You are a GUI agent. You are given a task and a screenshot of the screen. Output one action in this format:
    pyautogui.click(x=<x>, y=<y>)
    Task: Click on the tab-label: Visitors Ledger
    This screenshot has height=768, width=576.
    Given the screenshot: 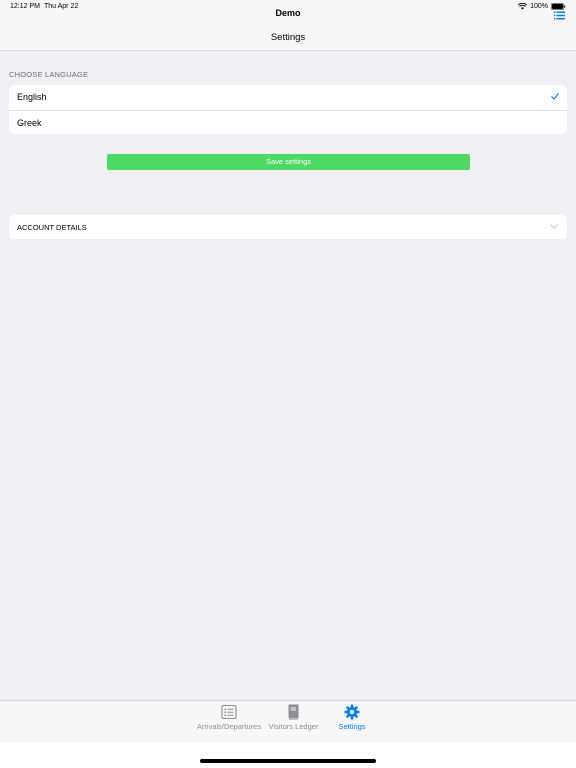 What is the action you would take?
    pyautogui.click(x=293, y=726)
    